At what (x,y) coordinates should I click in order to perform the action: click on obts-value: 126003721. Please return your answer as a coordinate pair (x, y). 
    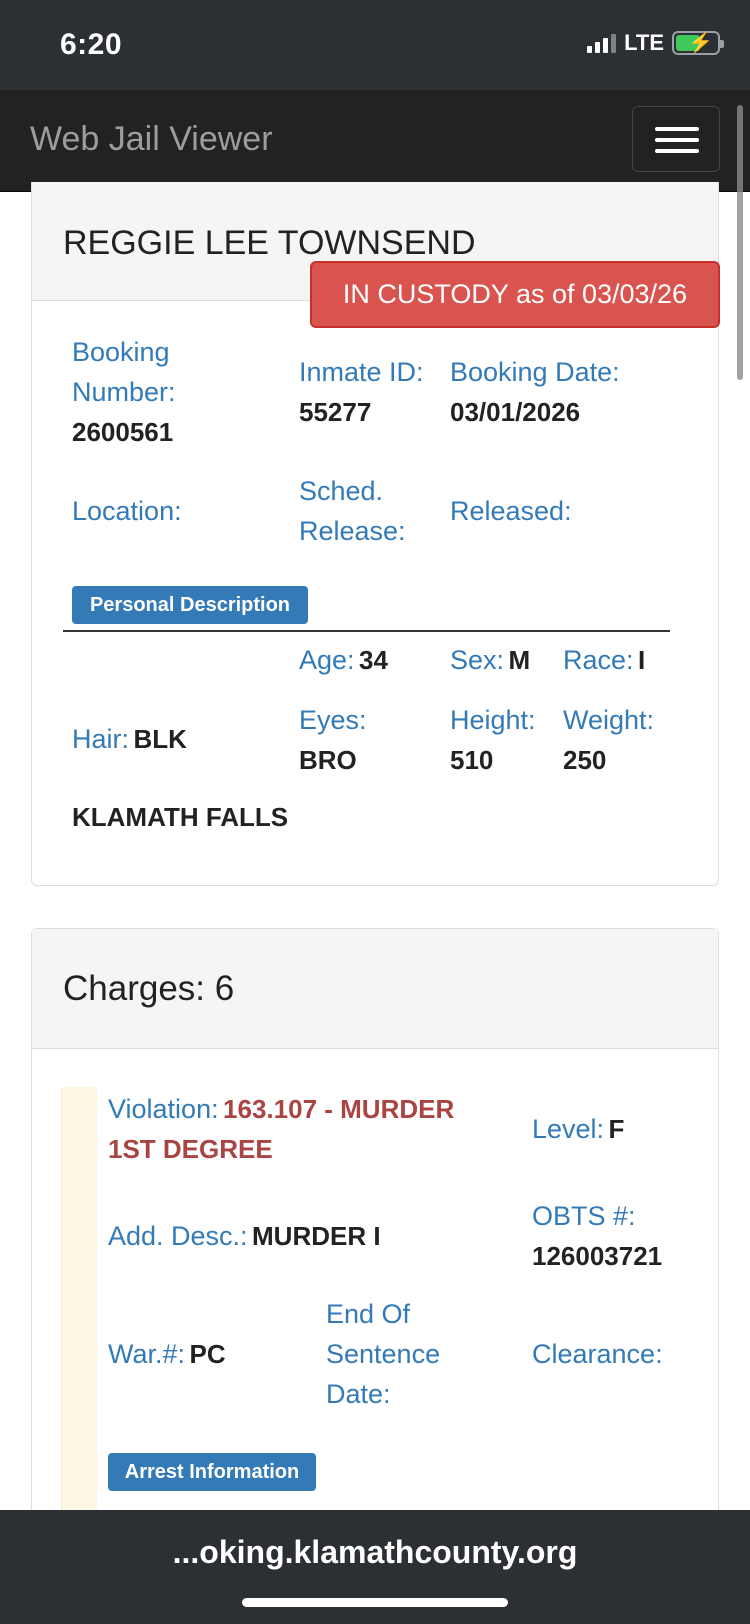
    Looking at the image, I should click on (597, 1256).